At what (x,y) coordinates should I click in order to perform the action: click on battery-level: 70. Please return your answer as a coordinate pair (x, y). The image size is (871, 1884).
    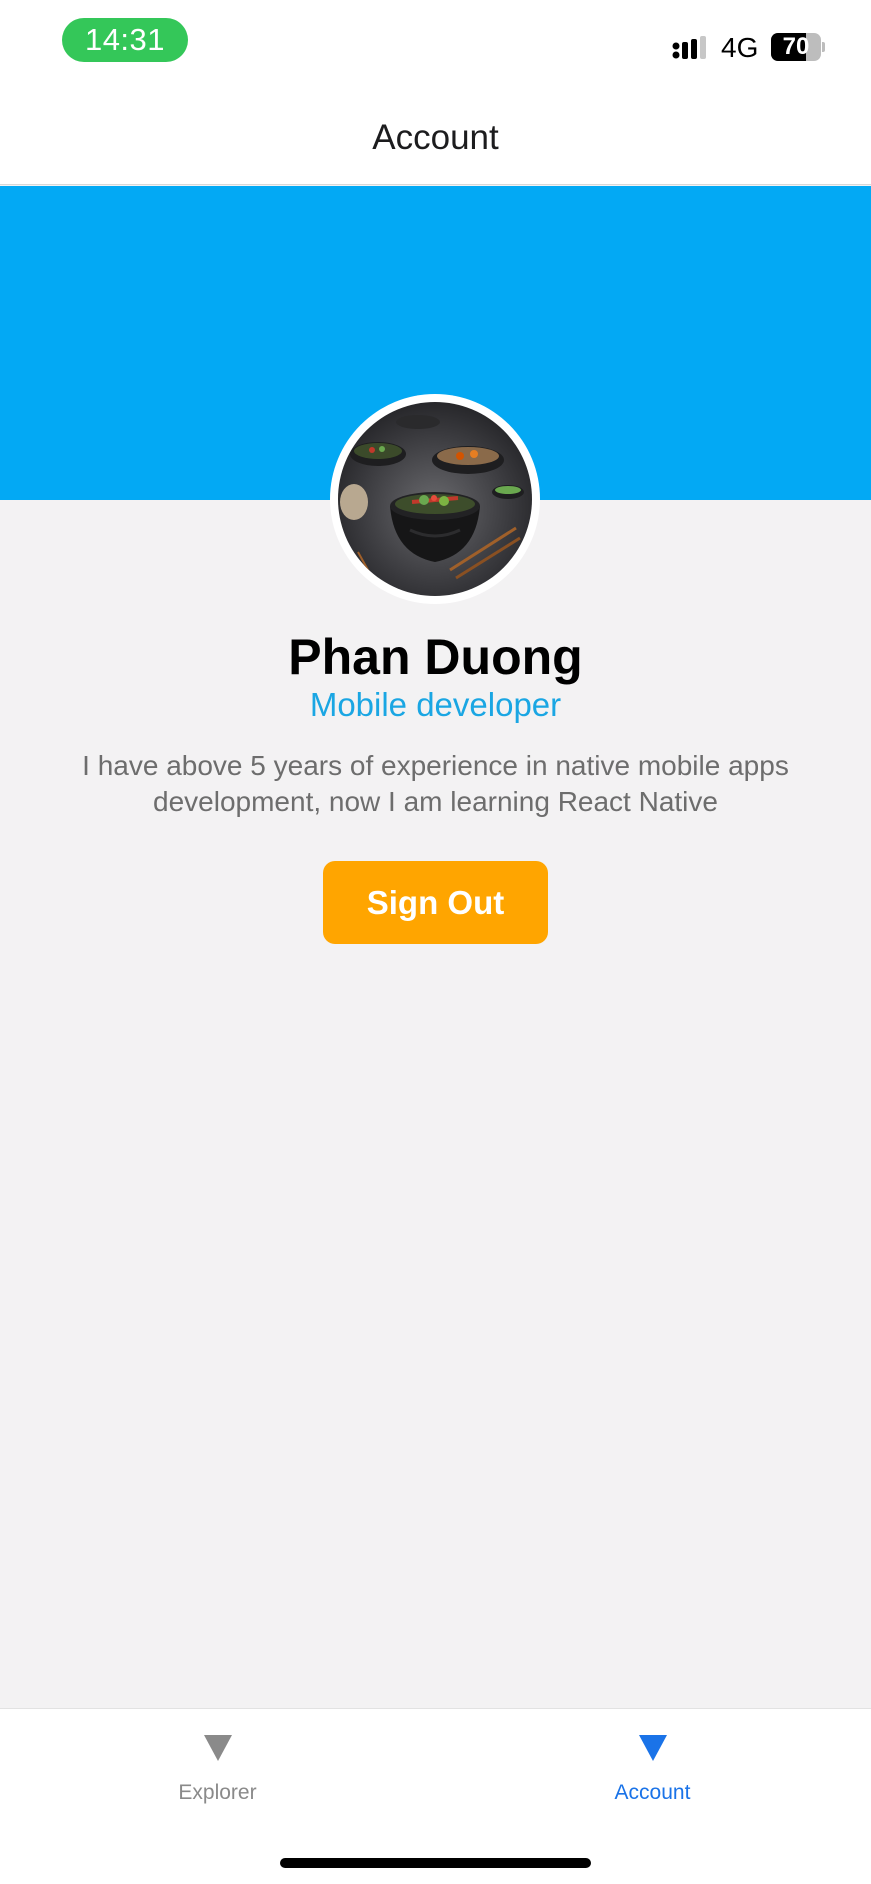
    Looking at the image, I should click on (796, 46).